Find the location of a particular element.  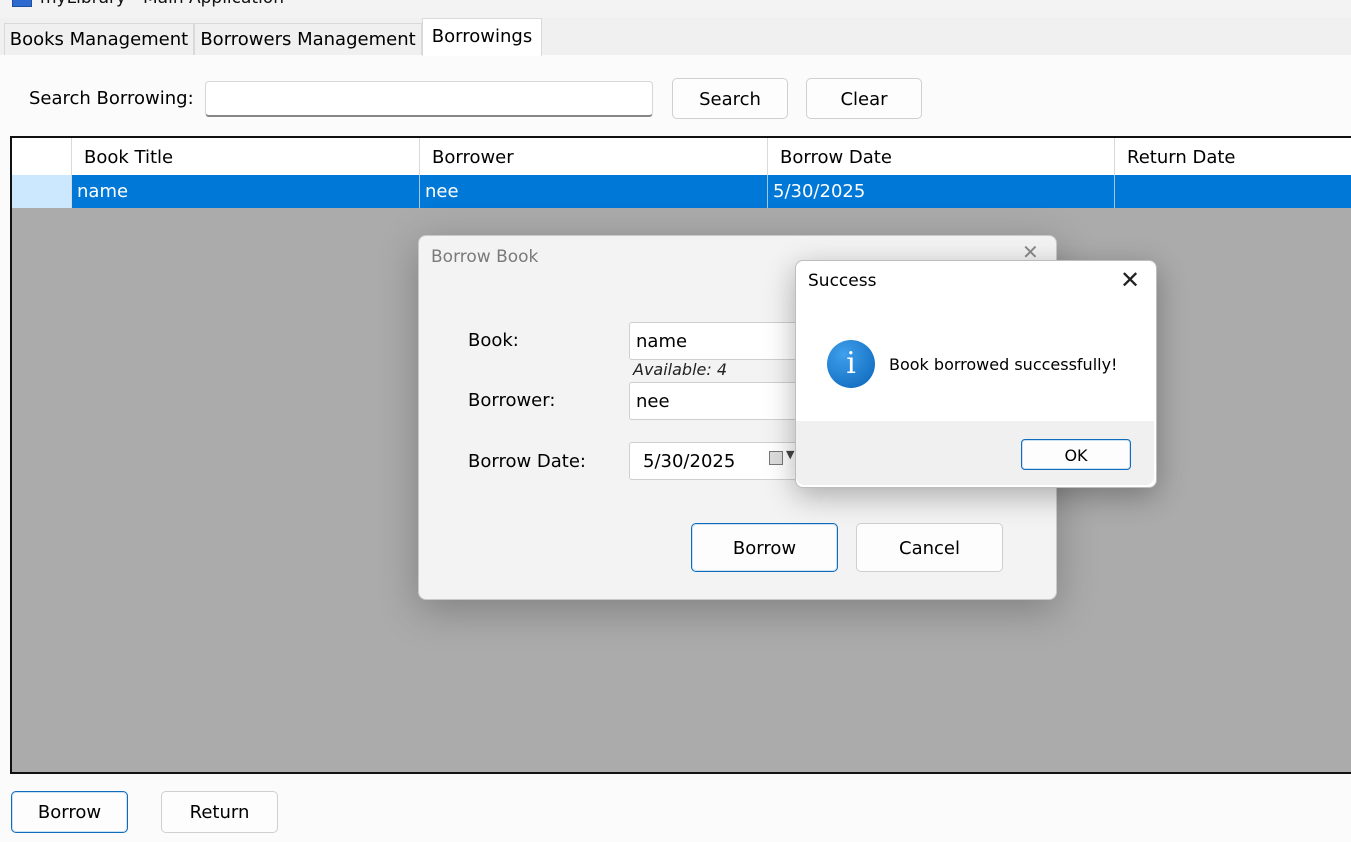

success-message: Book borrowed successfully! is located at coordinates (1003, 364).